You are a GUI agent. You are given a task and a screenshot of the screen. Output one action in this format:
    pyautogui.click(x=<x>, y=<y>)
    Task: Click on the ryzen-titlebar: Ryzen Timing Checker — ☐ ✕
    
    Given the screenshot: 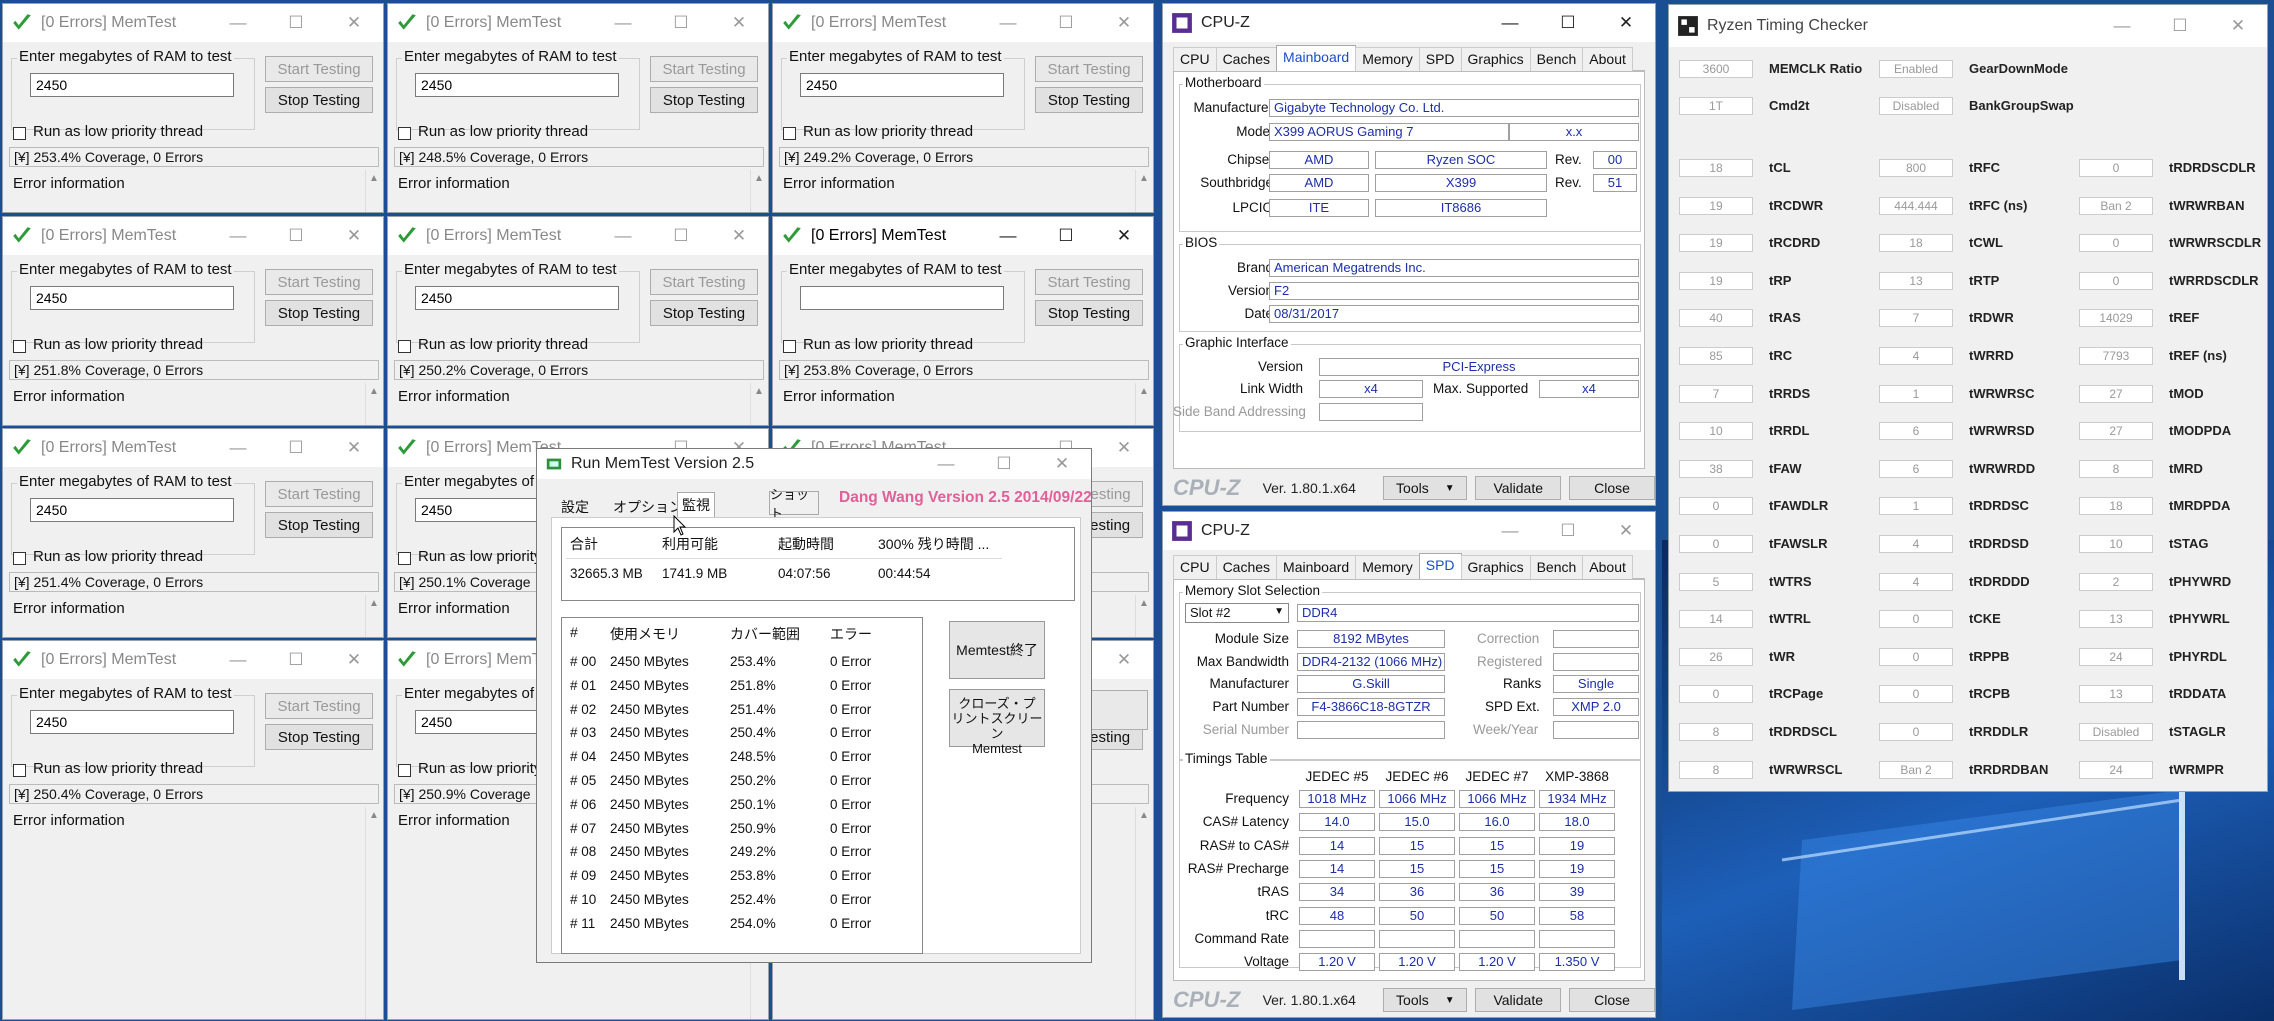 What is the action you would take?
    pyautogui.click(x=1968, y=26)
    